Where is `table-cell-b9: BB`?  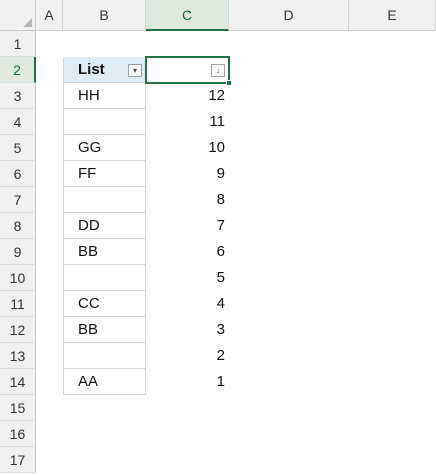 table-cell-b9: BB is located at coordinates (104, 252).